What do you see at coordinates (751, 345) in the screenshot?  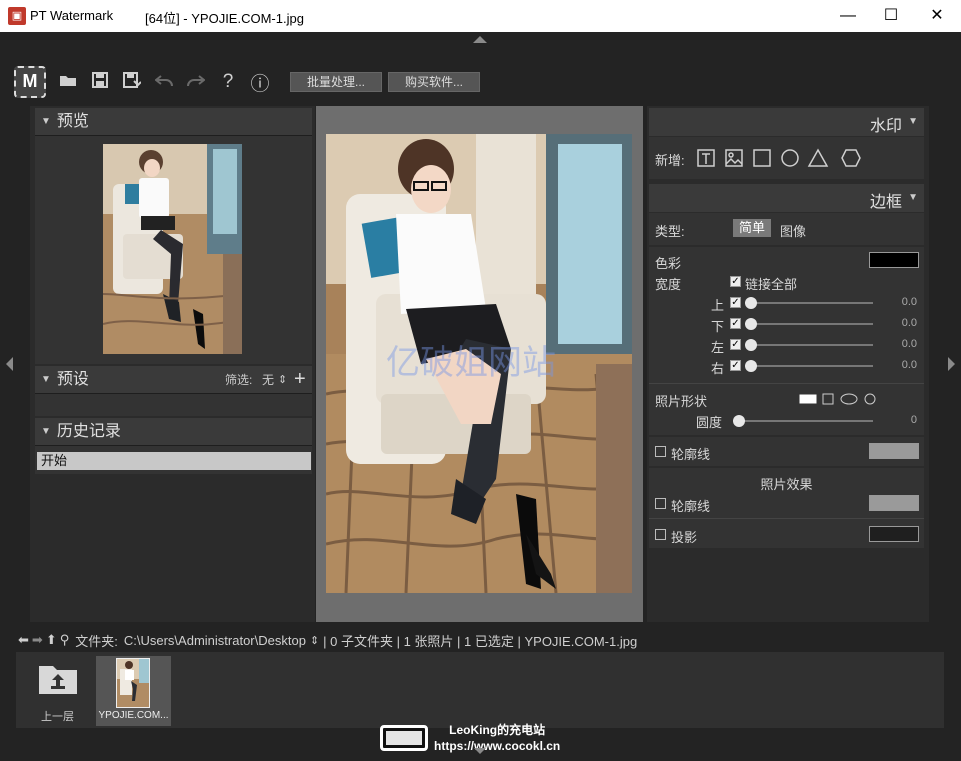 I see `side-left-slider-knob` at bounding box center [751, 345].